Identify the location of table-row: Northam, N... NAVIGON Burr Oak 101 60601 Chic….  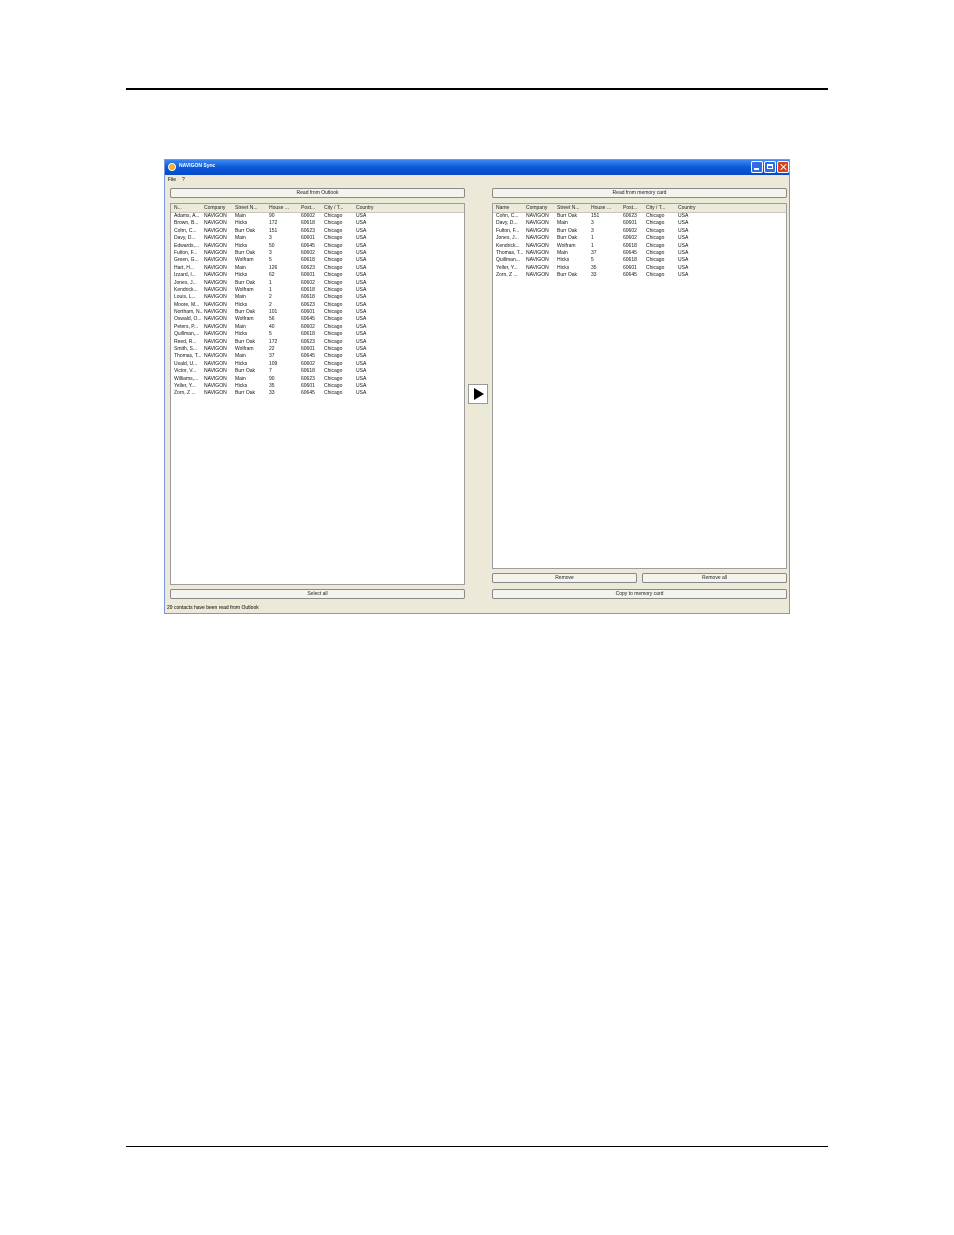
(317, 312).